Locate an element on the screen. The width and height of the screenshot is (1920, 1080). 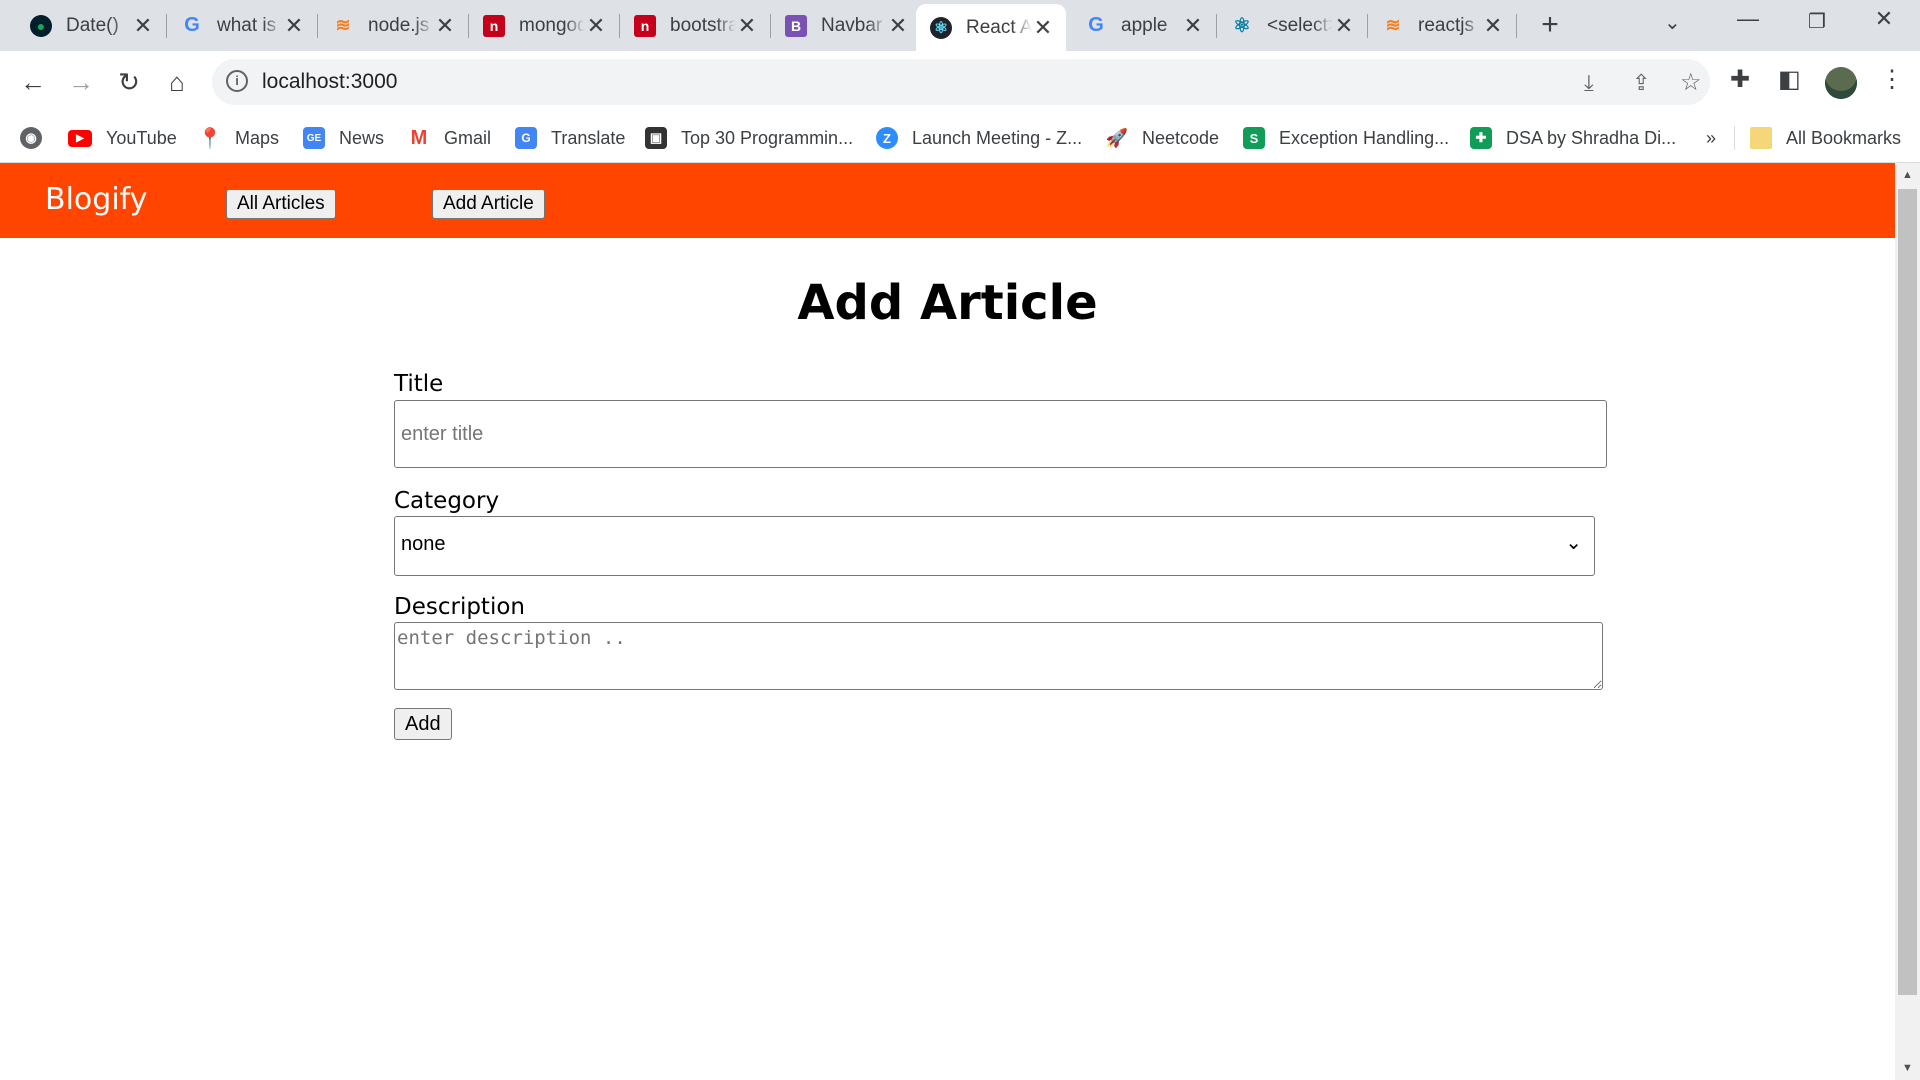
home-icon: ⌂ is located at coordinates (177, 82).